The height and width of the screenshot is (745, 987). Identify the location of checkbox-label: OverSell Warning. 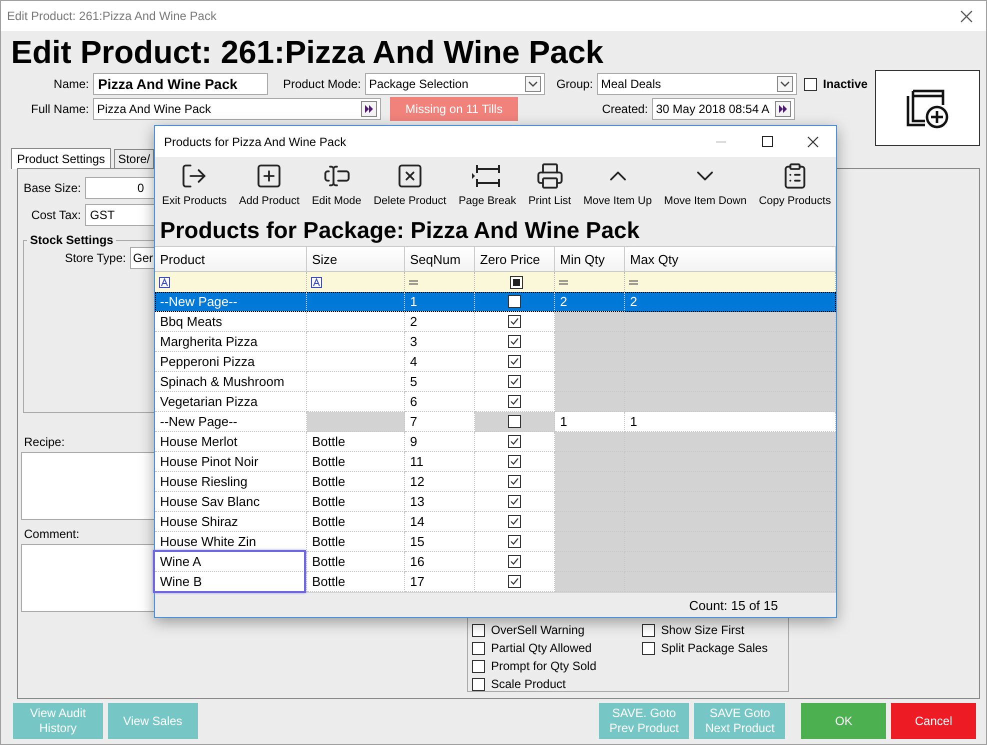
(538, 630).